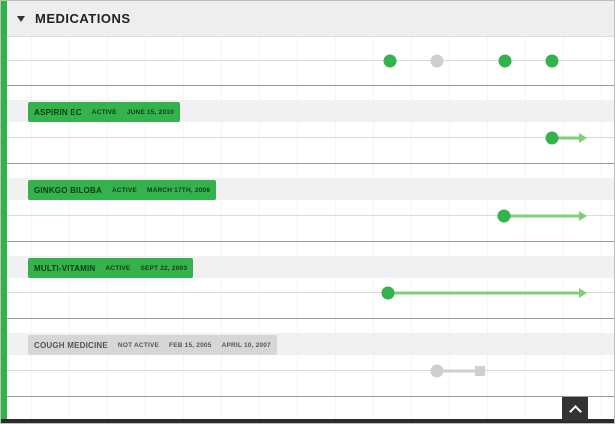 The width and height of the screenshot is (615, 424). What do you see at coordinates (480, 371) in the screenshot?
I see `timeline-end-marker` at bounding box center [480, 371].